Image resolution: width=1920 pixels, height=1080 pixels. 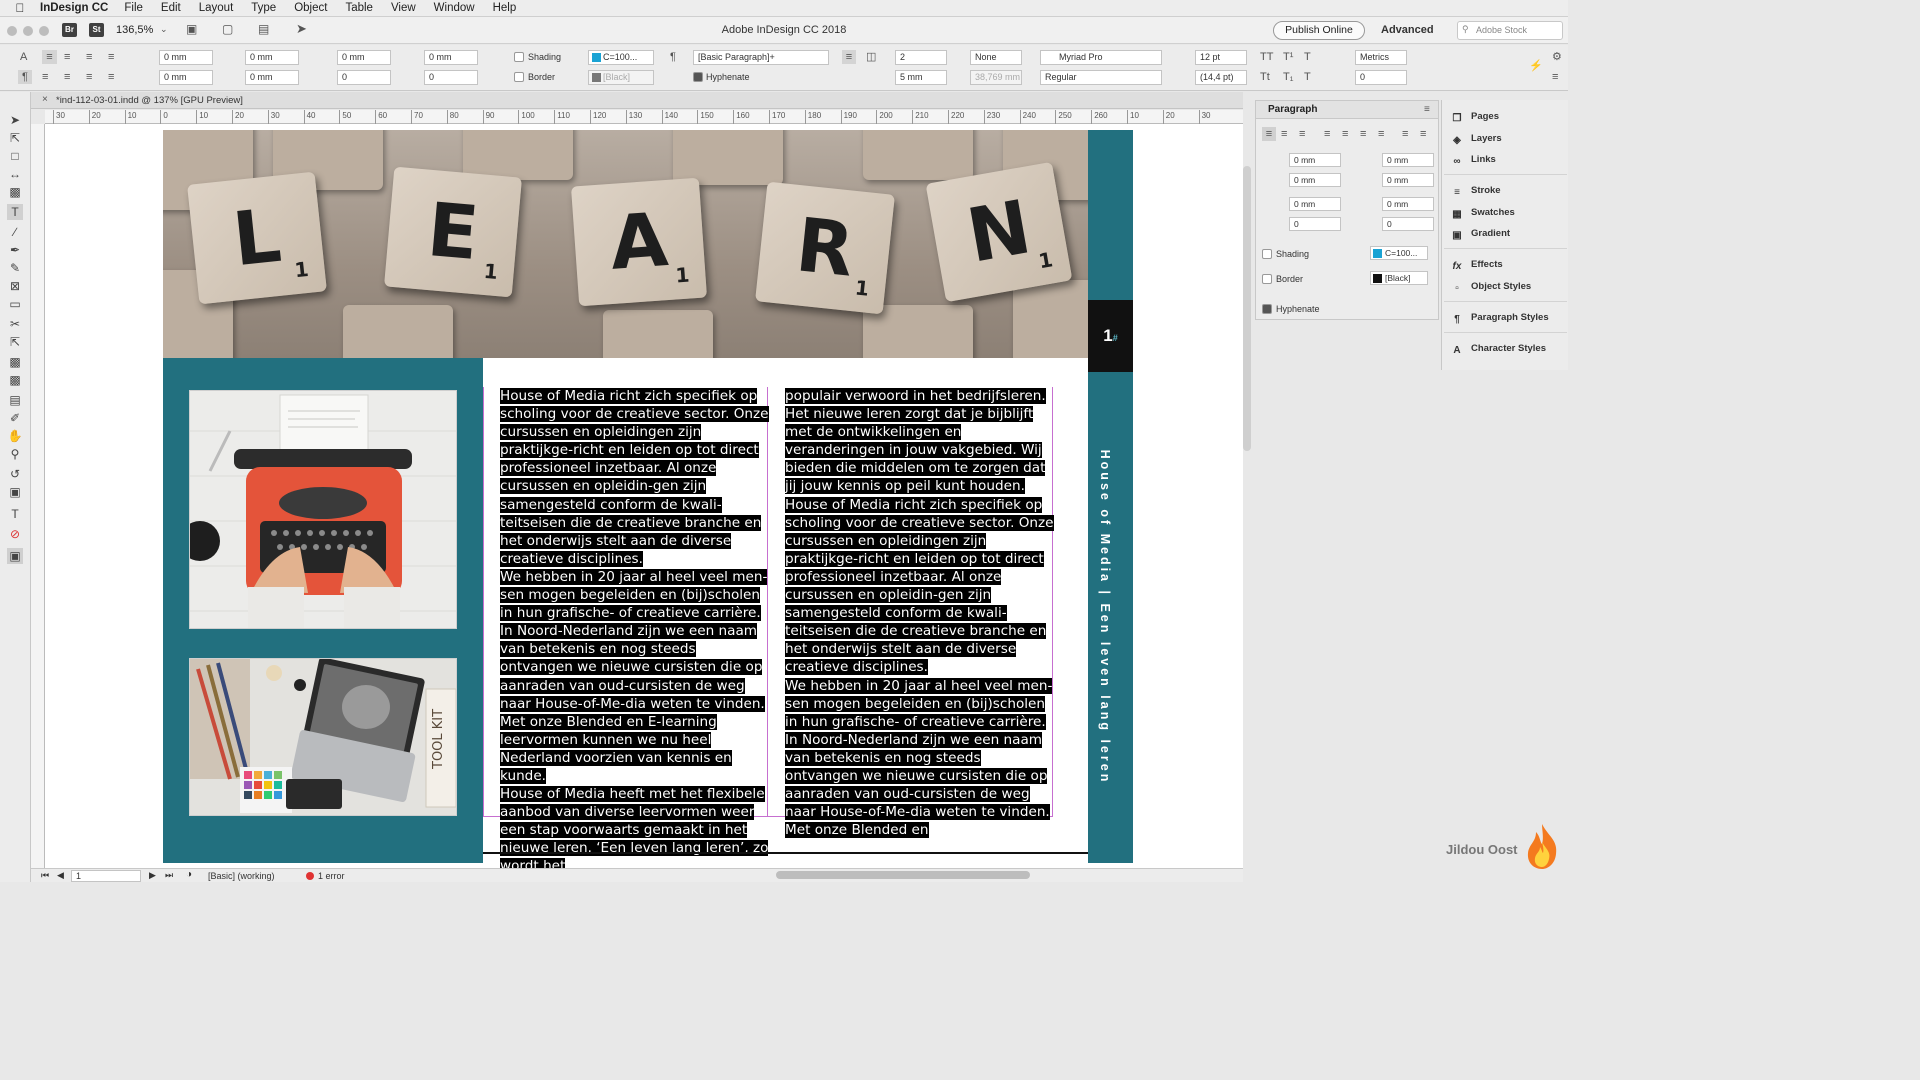 I want to click on vertical-ruler, so click(x=38, y=496).